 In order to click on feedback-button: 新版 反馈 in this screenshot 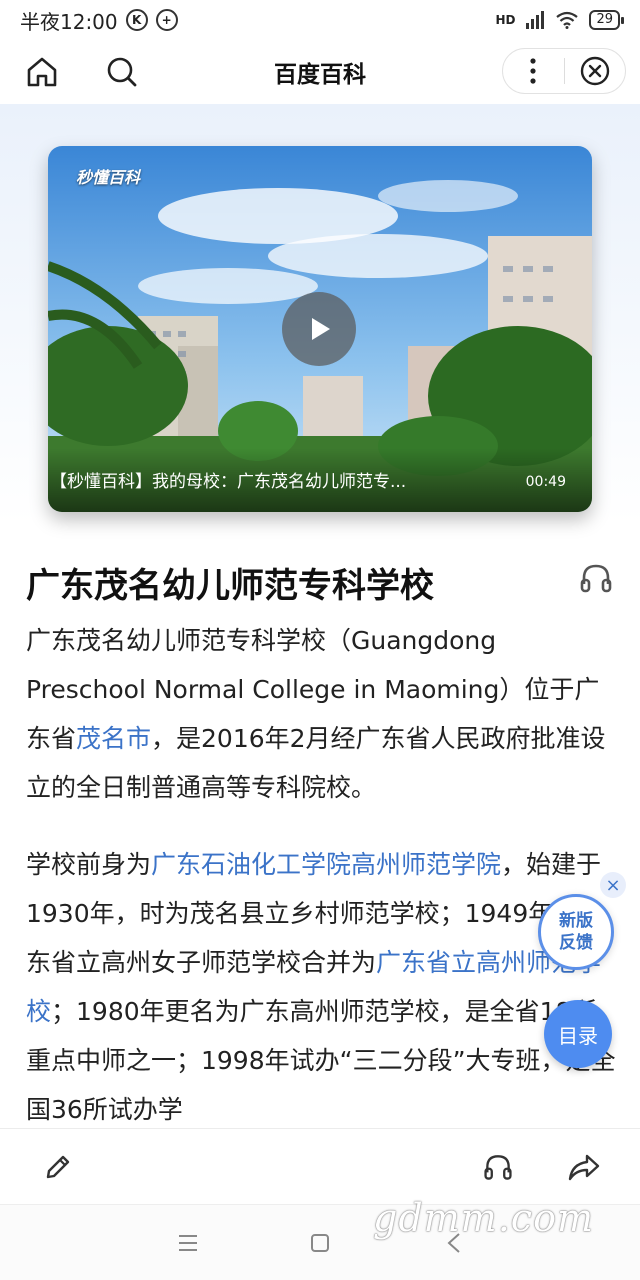, I will do `click(576, 932)`.